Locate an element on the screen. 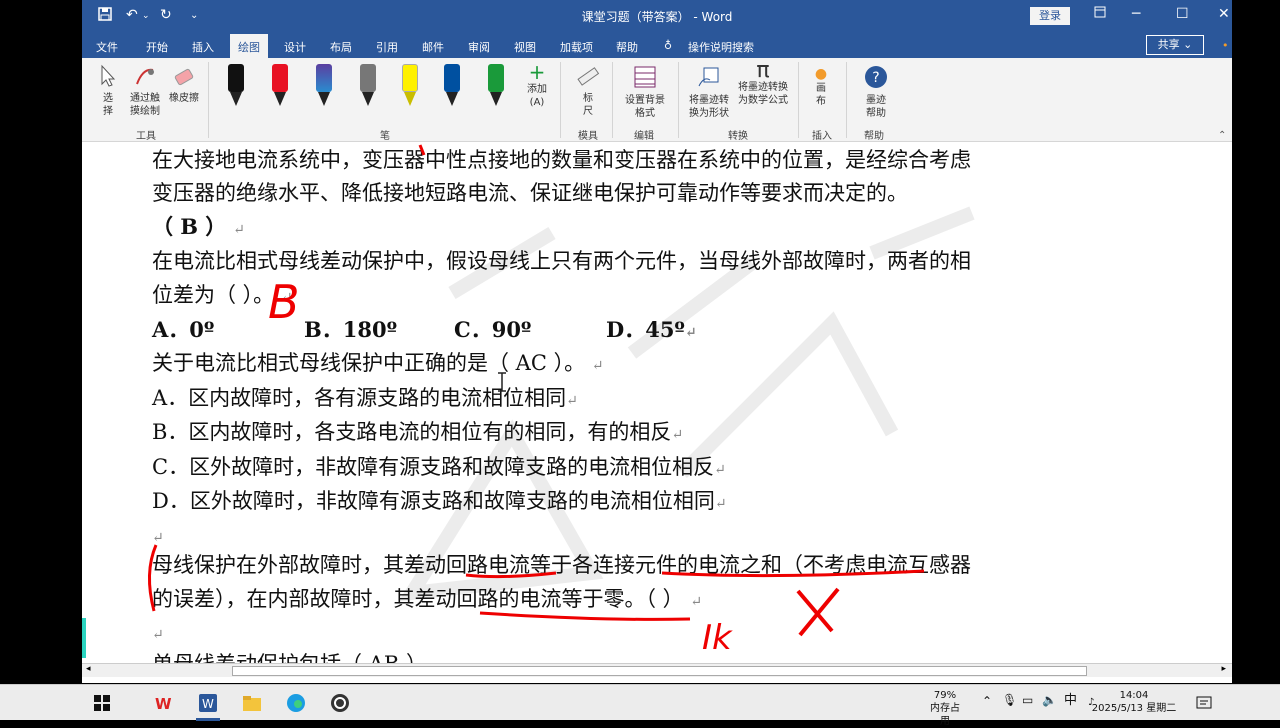  lightbulb-icon: ♁ is located at coordinates (668, 45).